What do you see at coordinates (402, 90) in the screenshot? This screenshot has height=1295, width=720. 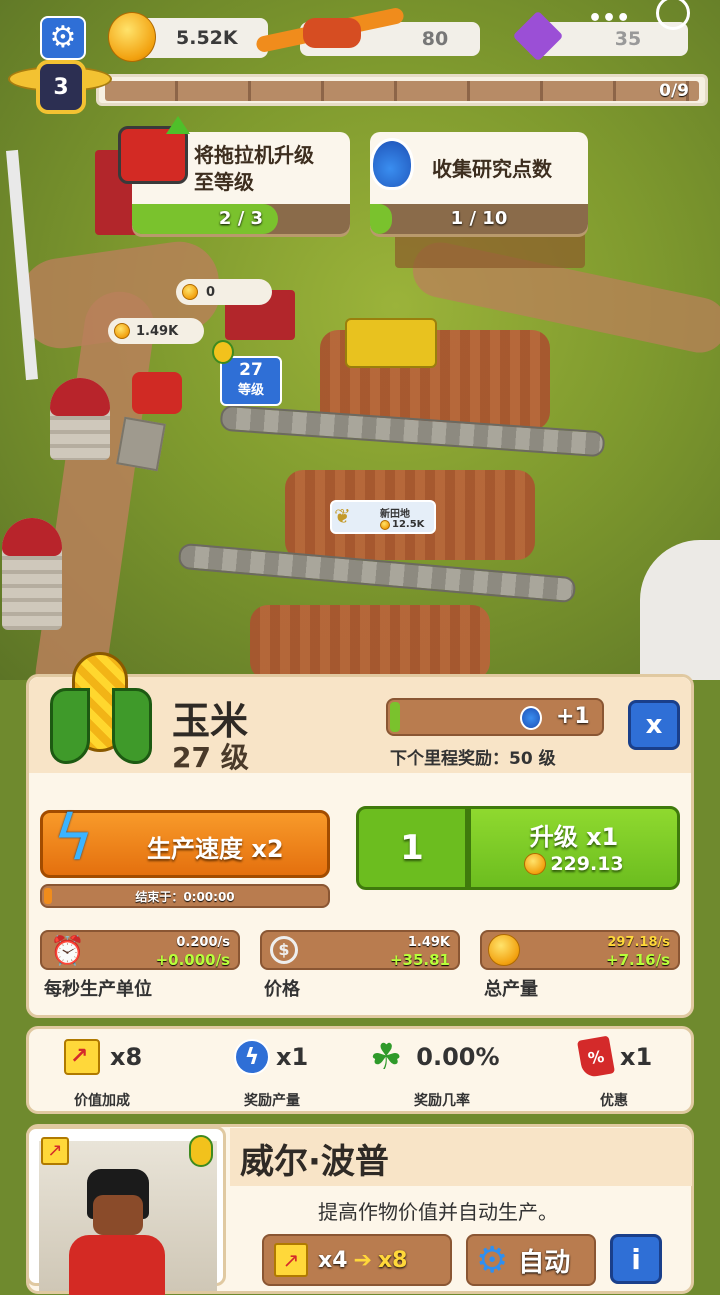 I see `xp-bar: 0/9` at bounding box center [402, 90].